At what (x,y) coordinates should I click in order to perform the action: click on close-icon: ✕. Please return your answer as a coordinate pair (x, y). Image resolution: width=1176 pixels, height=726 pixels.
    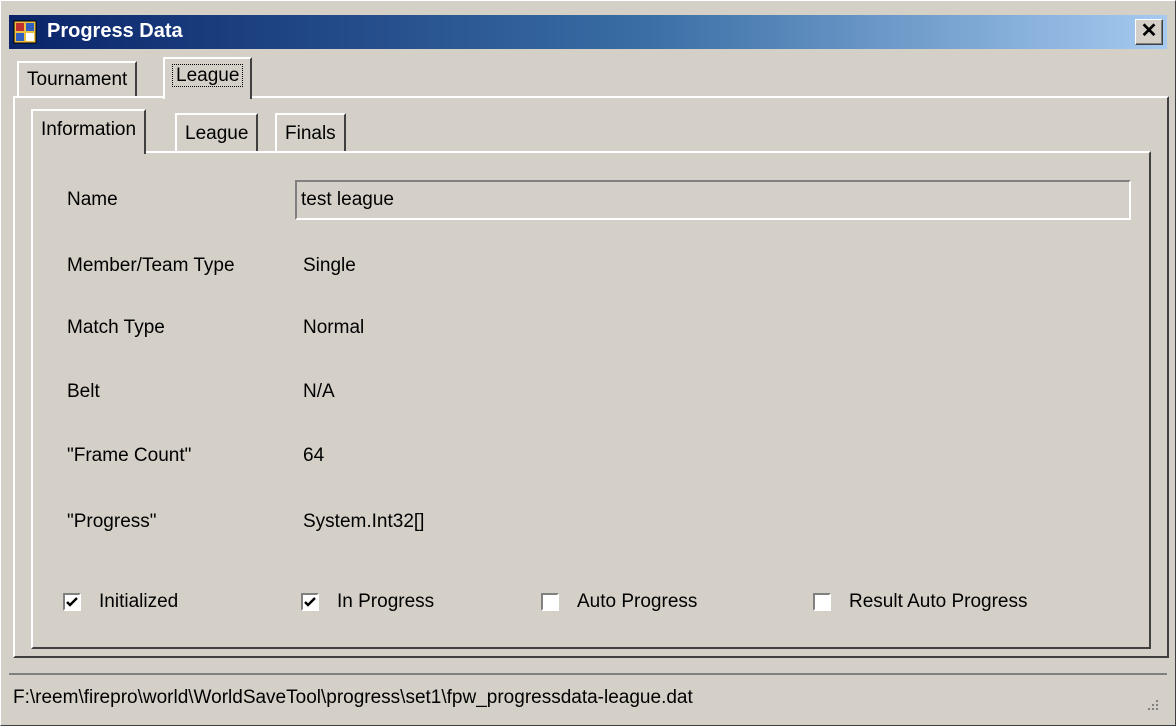
    Looking at the image, I should click on (1149, 31).